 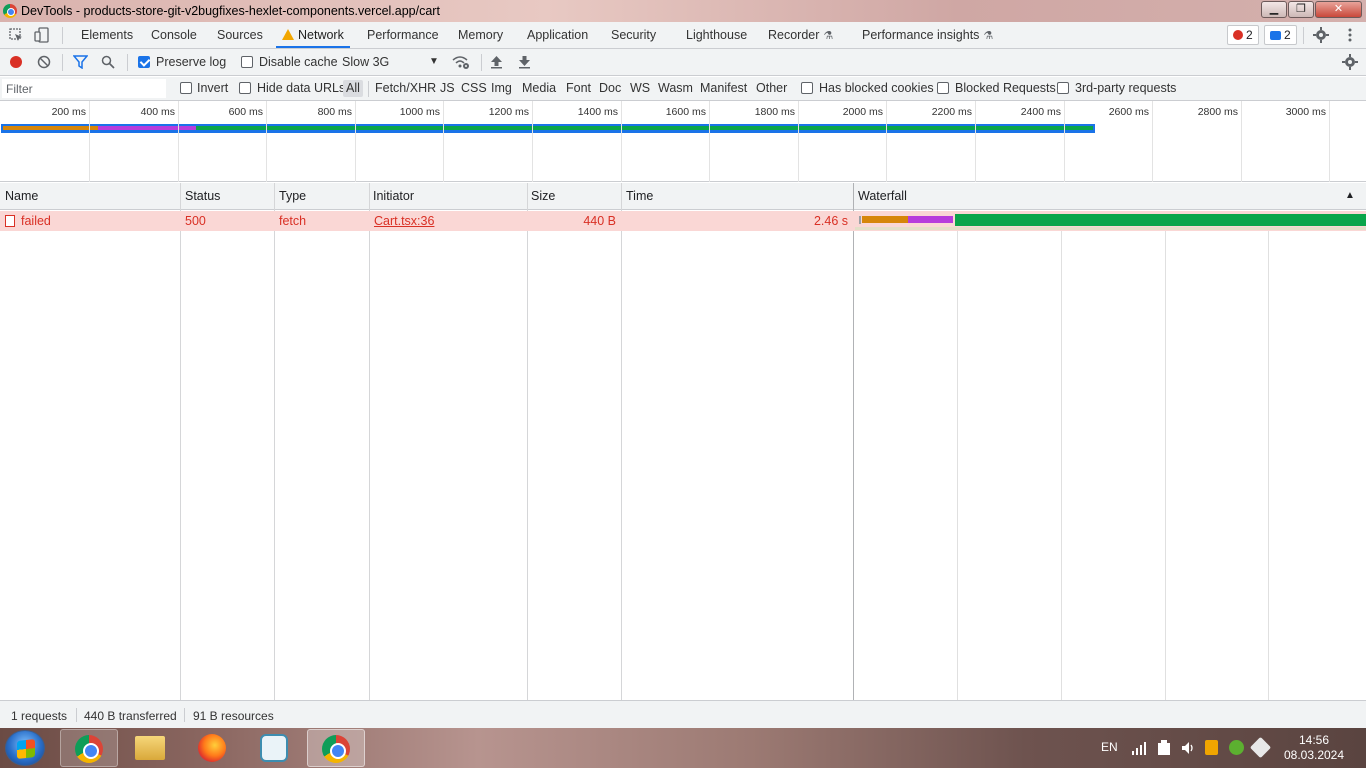 I want to click on export-har-icon, so click(x=524, y=62).